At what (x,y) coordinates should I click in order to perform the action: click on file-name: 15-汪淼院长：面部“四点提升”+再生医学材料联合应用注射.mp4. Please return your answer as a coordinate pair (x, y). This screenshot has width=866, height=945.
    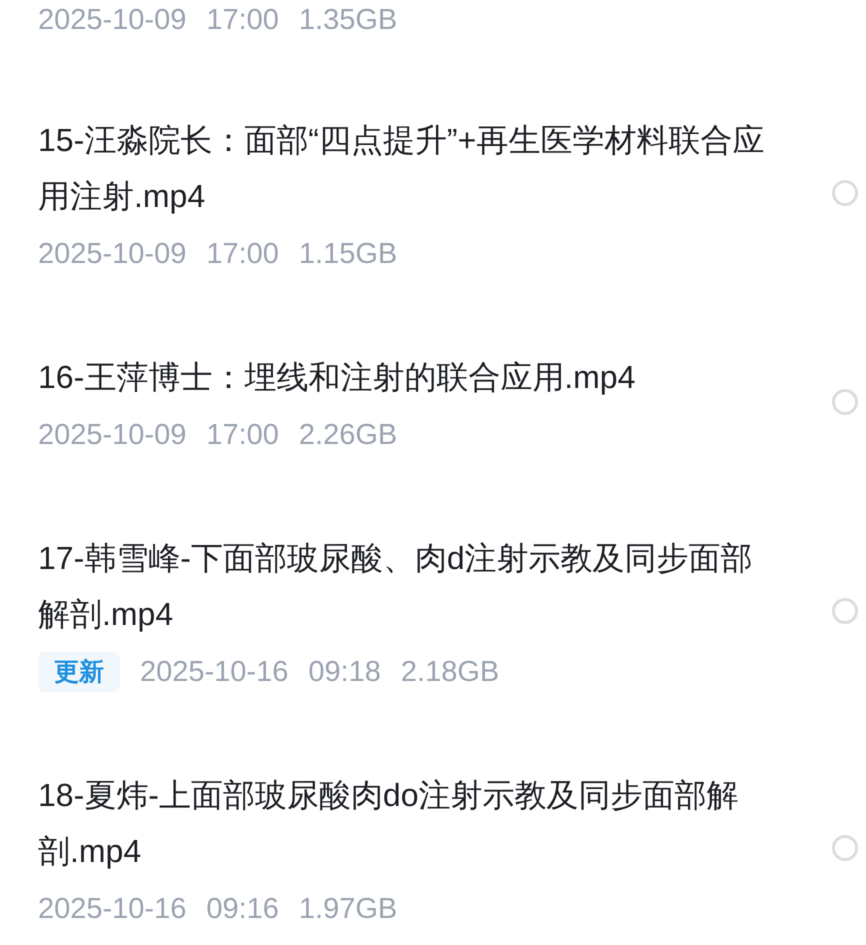
    Looking at the image, I should click on (403, 168).